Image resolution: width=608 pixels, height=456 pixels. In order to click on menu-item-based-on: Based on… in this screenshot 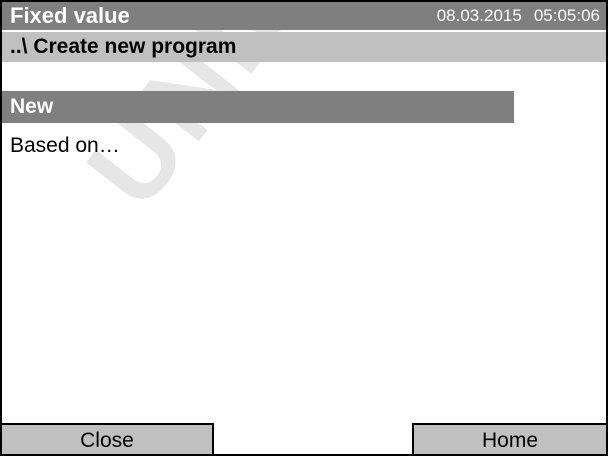, I will do `click(258, 146)`.